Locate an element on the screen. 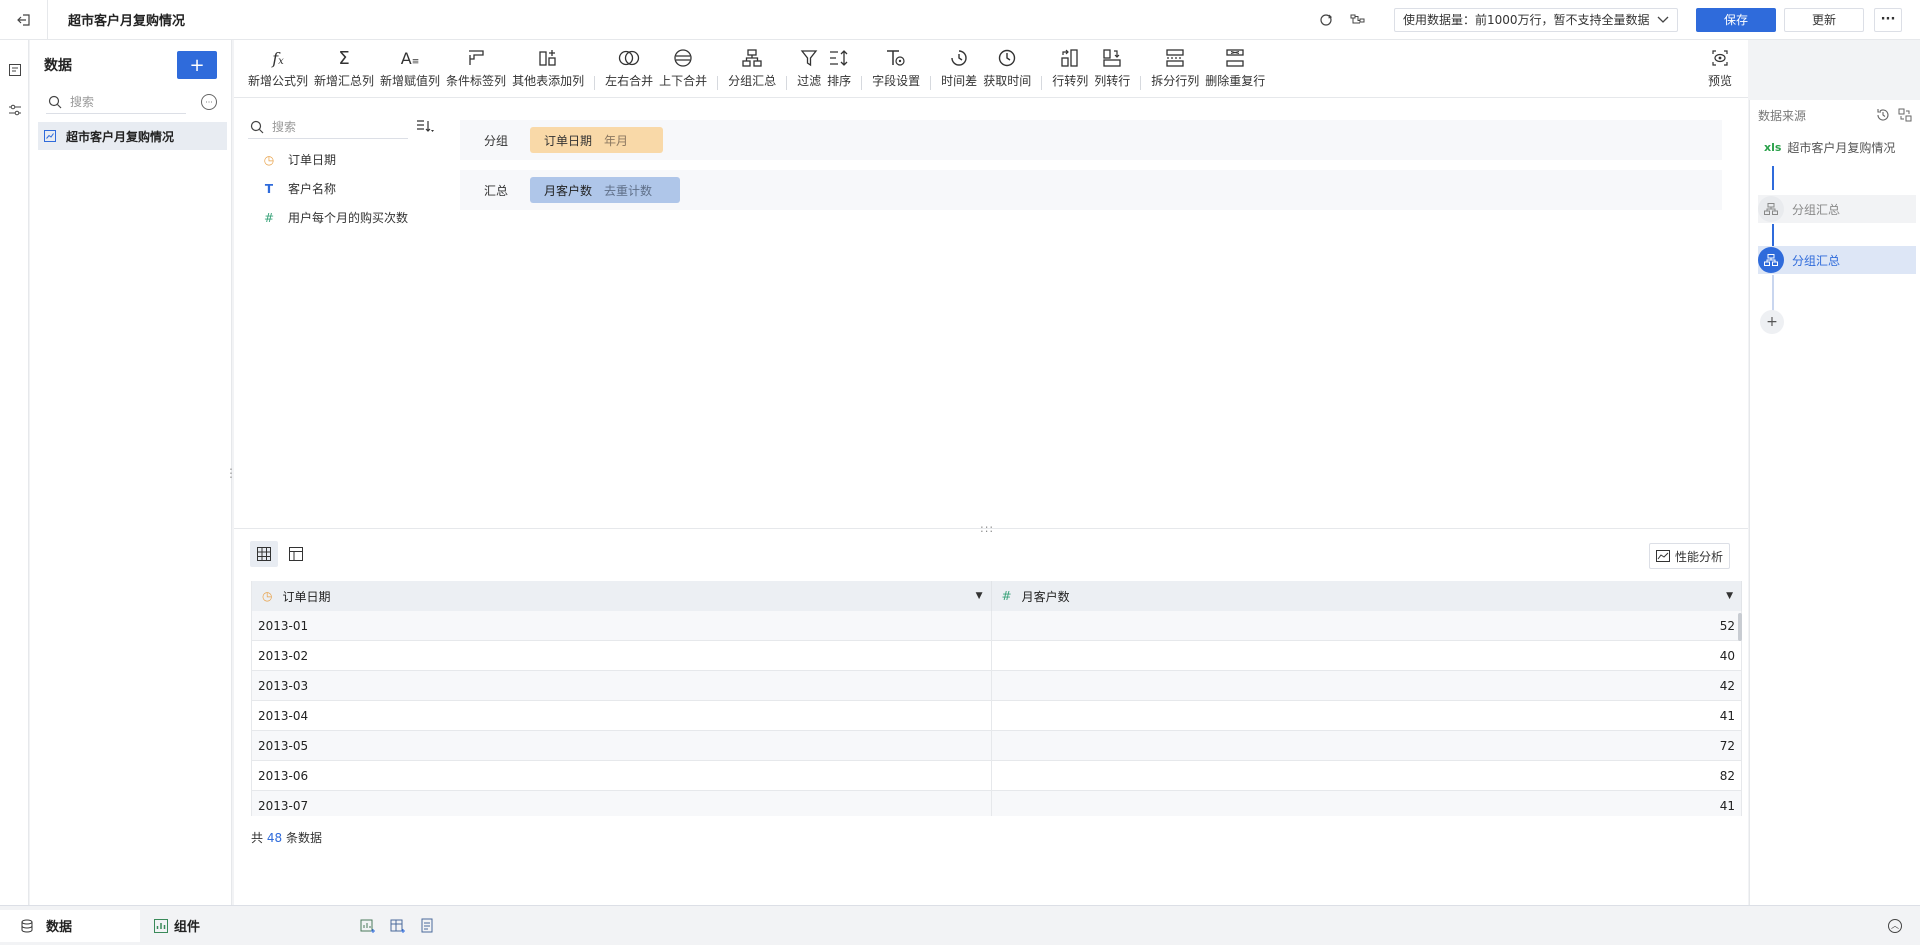 Image resolution: width=1920 pixels, height=945 pixels. tool-condition-label-column: 条件标签列 is located at coordinates (476, 64).